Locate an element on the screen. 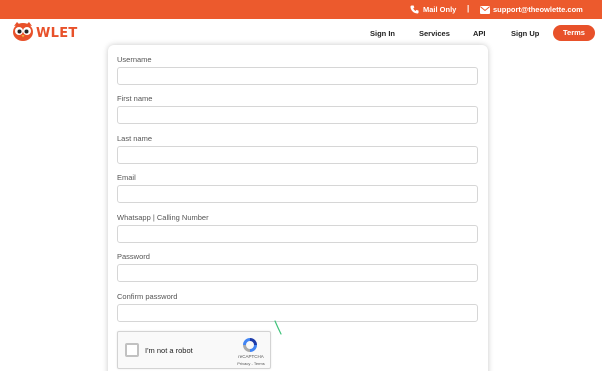 Image resolution: width=602 pixels, height=371 pixels. top-contact-bar: Mail Only | support@theowlette.com is located at coordinates (301, 9).